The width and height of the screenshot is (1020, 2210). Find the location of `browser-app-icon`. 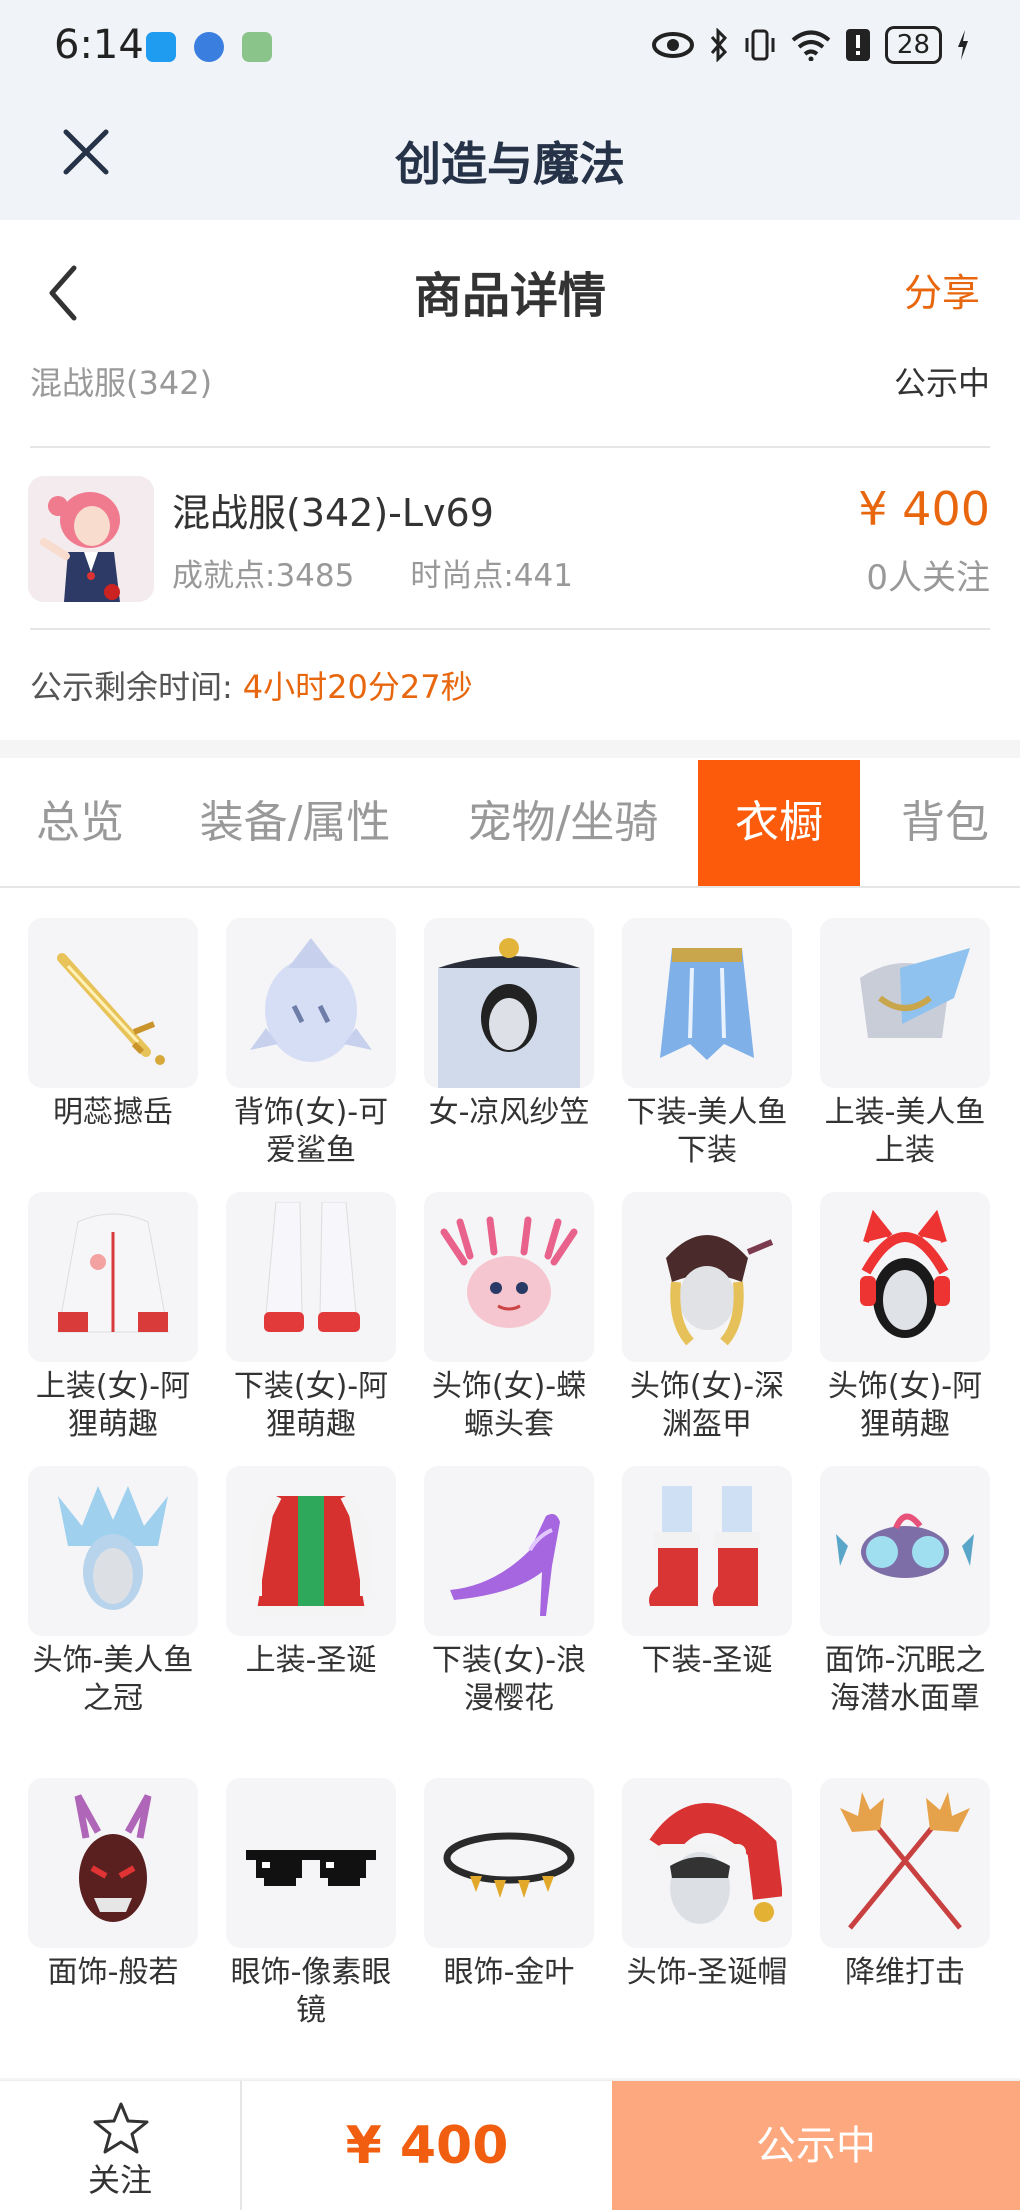

browser-app-icon is located at coordinates (209, 47).